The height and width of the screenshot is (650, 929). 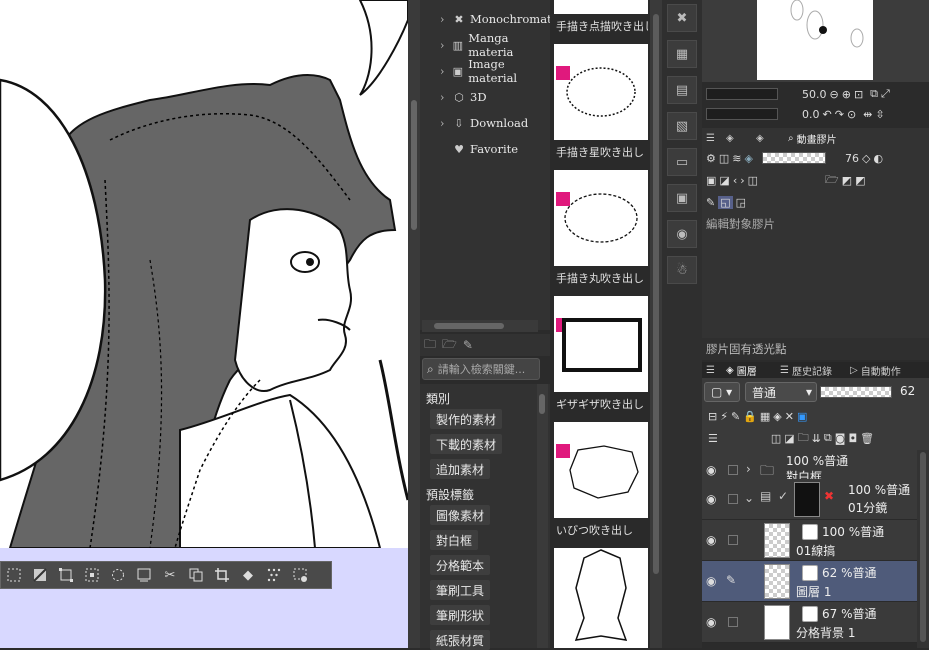 What do you see at coordinates (710, 138) in the screenshot?
I see `tab-layer-property-1: ☰` at bounding box center [710, 138].